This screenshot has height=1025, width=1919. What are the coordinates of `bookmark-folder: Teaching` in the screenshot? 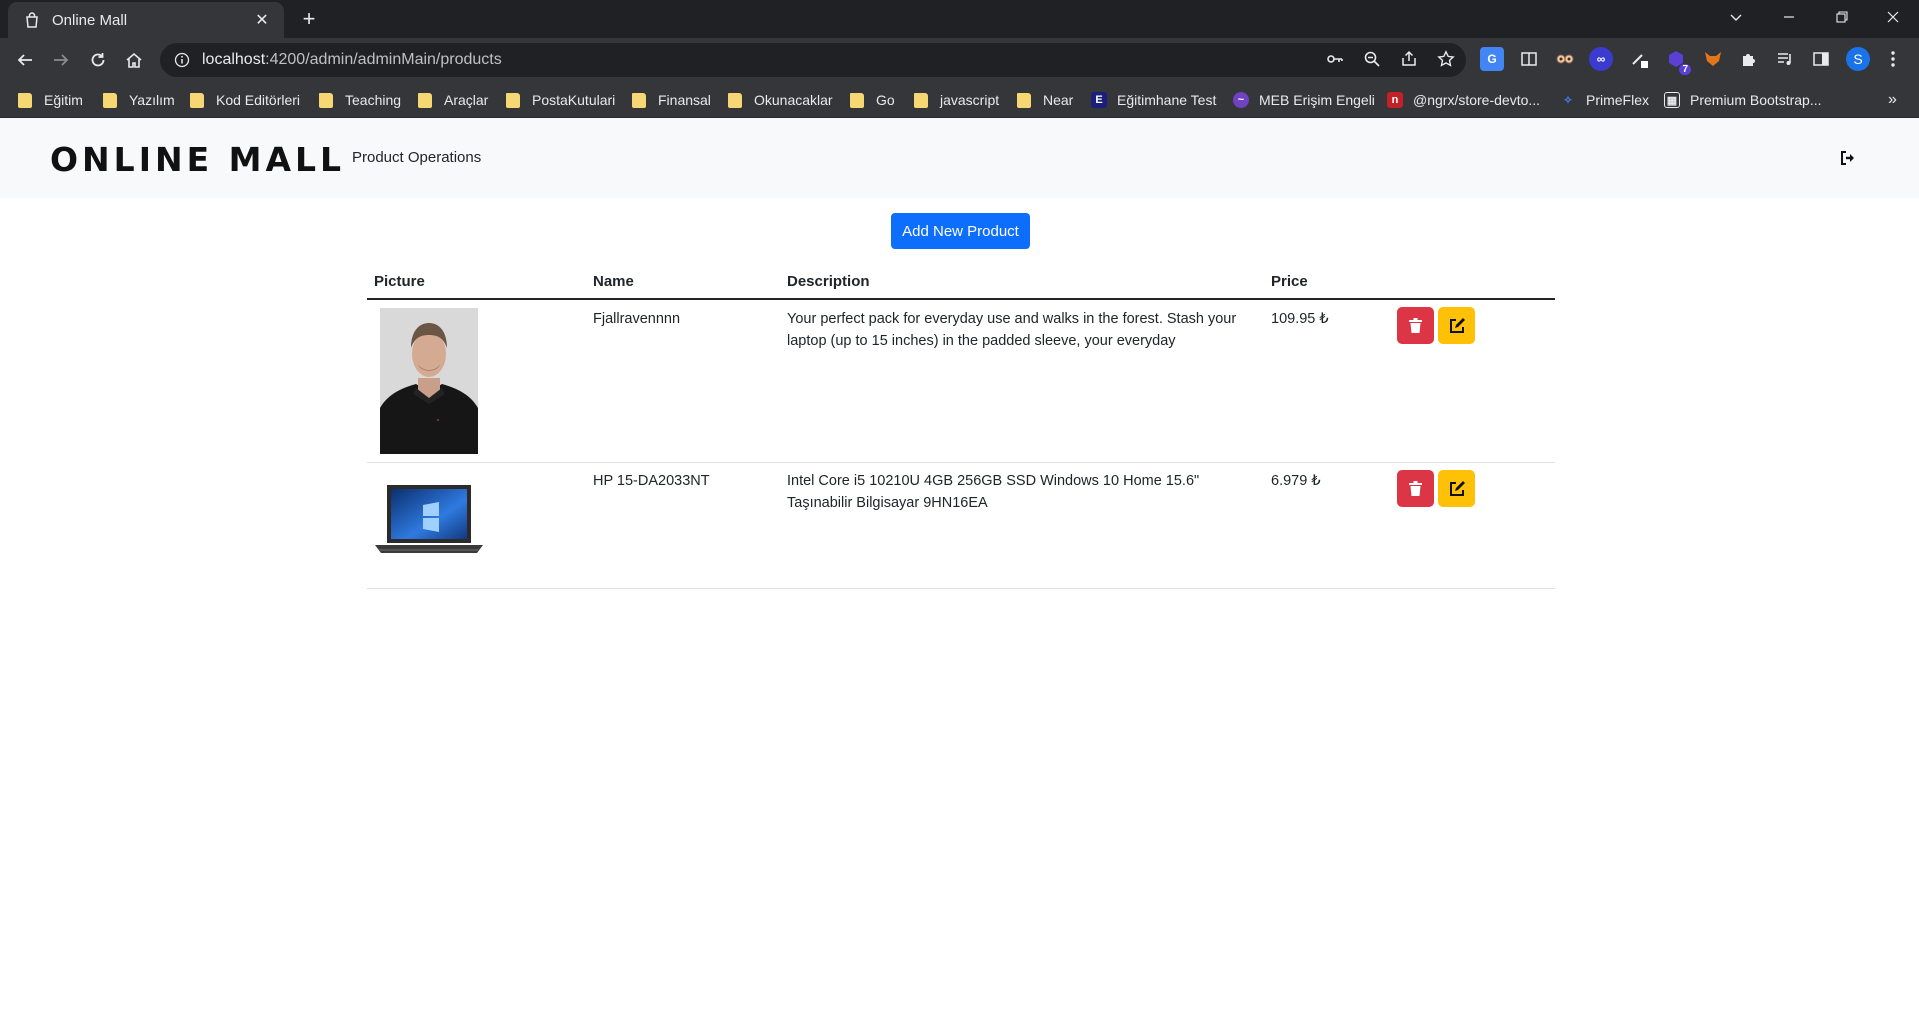 It's located at (360, 100).